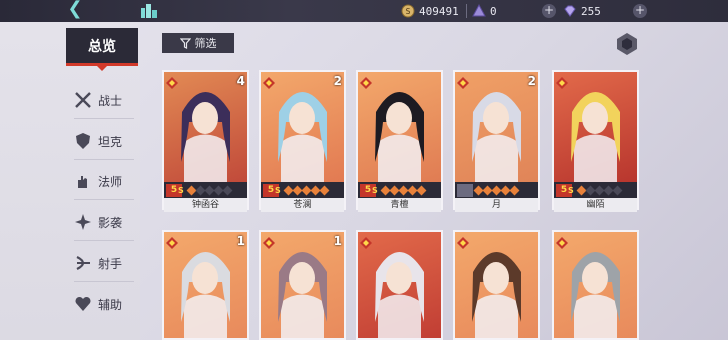 Image resolution: width=728 pixels, height=340 pixels. Describe the element at coordinates (496, 141) in the screenshot. I see `hero-card: 2月` at that location.